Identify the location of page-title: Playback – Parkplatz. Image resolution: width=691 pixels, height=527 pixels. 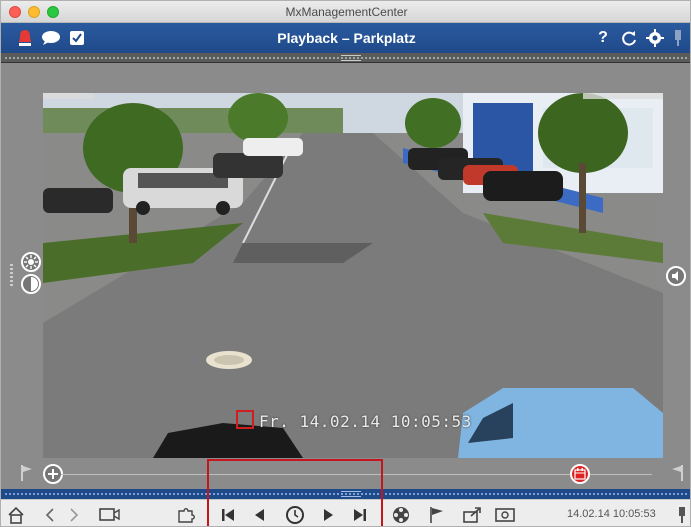
(346, 38).